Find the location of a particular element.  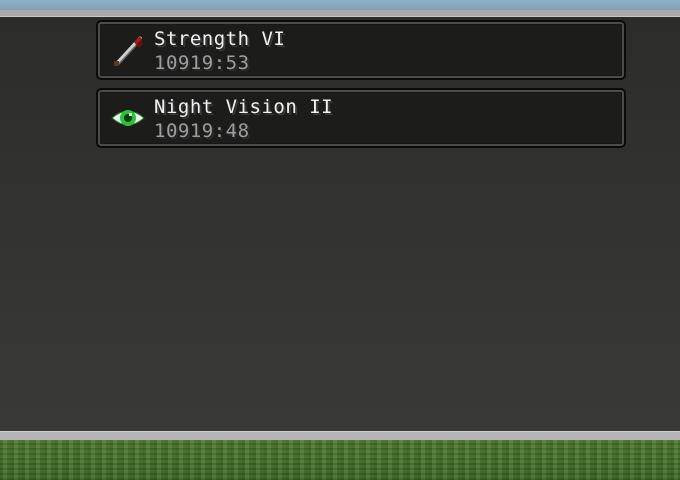

sword-icon is located at coordinates (128, 50).